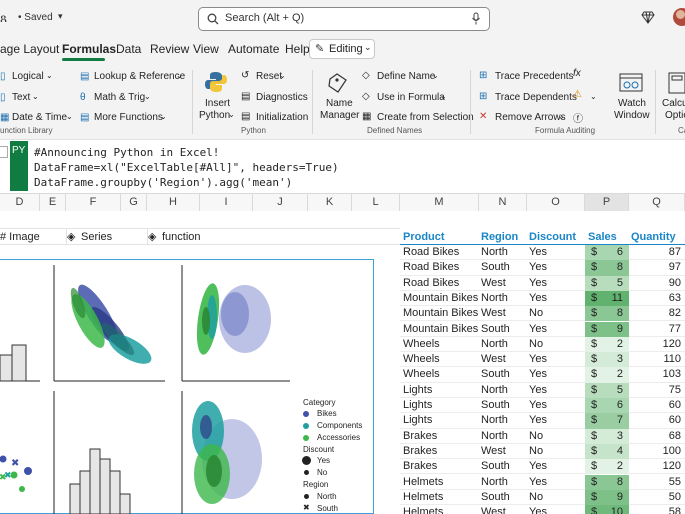  Describe the element at coordinates (530, 117) in the screenshot. I see `remove-arrows-button: Remove Arrows` at that location.